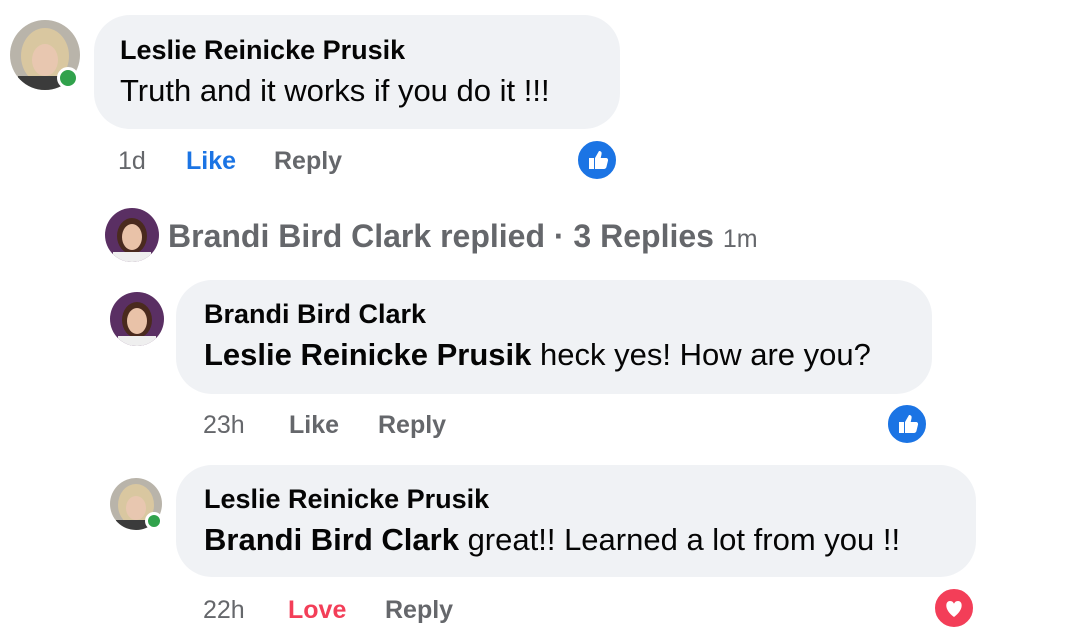 The image size is (1066, 642). Describe the element at coordinates (224, 610) in the screenshot. I see `reply-timestamp: 22h` at that location.